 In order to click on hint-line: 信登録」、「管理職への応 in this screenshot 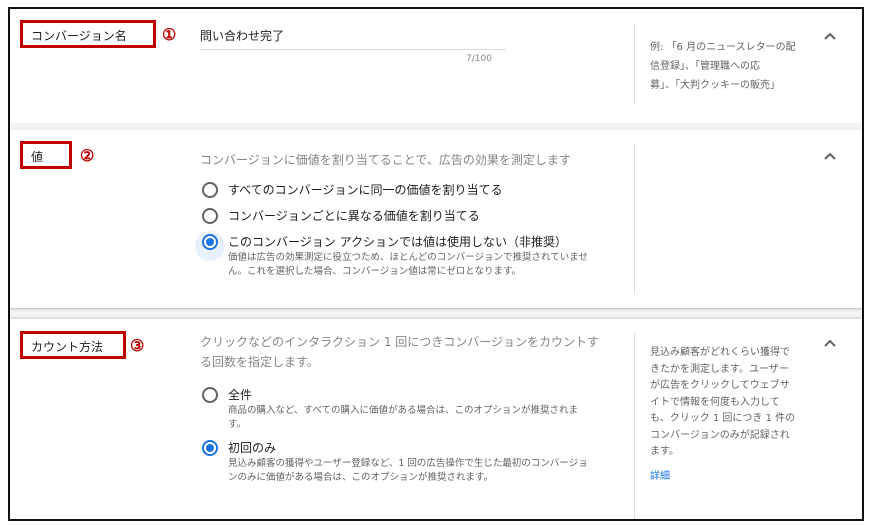, I will do `click(705, 66)`.